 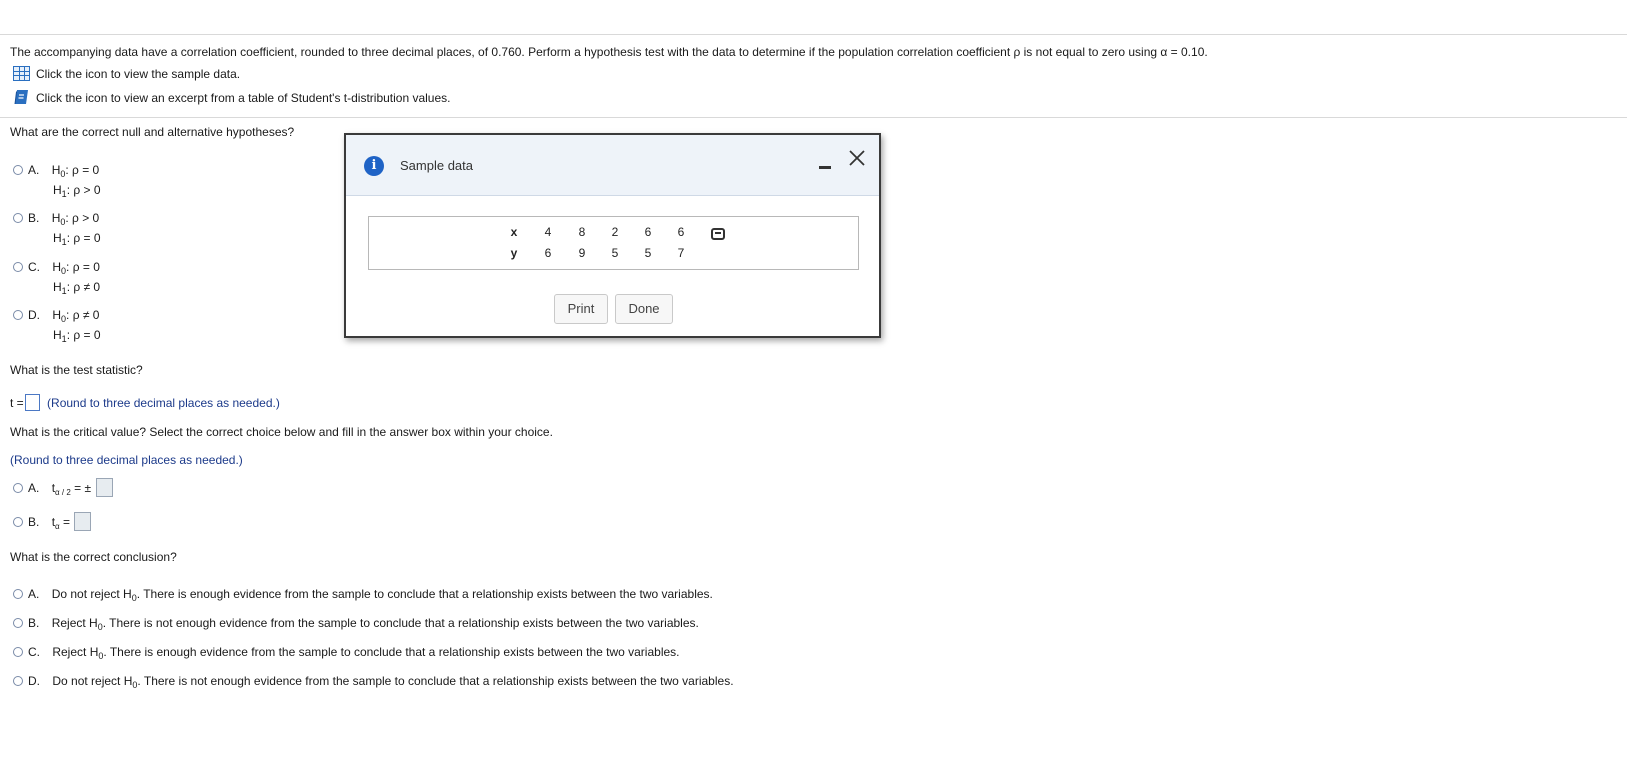 I want to click on critical-option-a: A. tα / 2 = ±, so click(x=63, y=487).